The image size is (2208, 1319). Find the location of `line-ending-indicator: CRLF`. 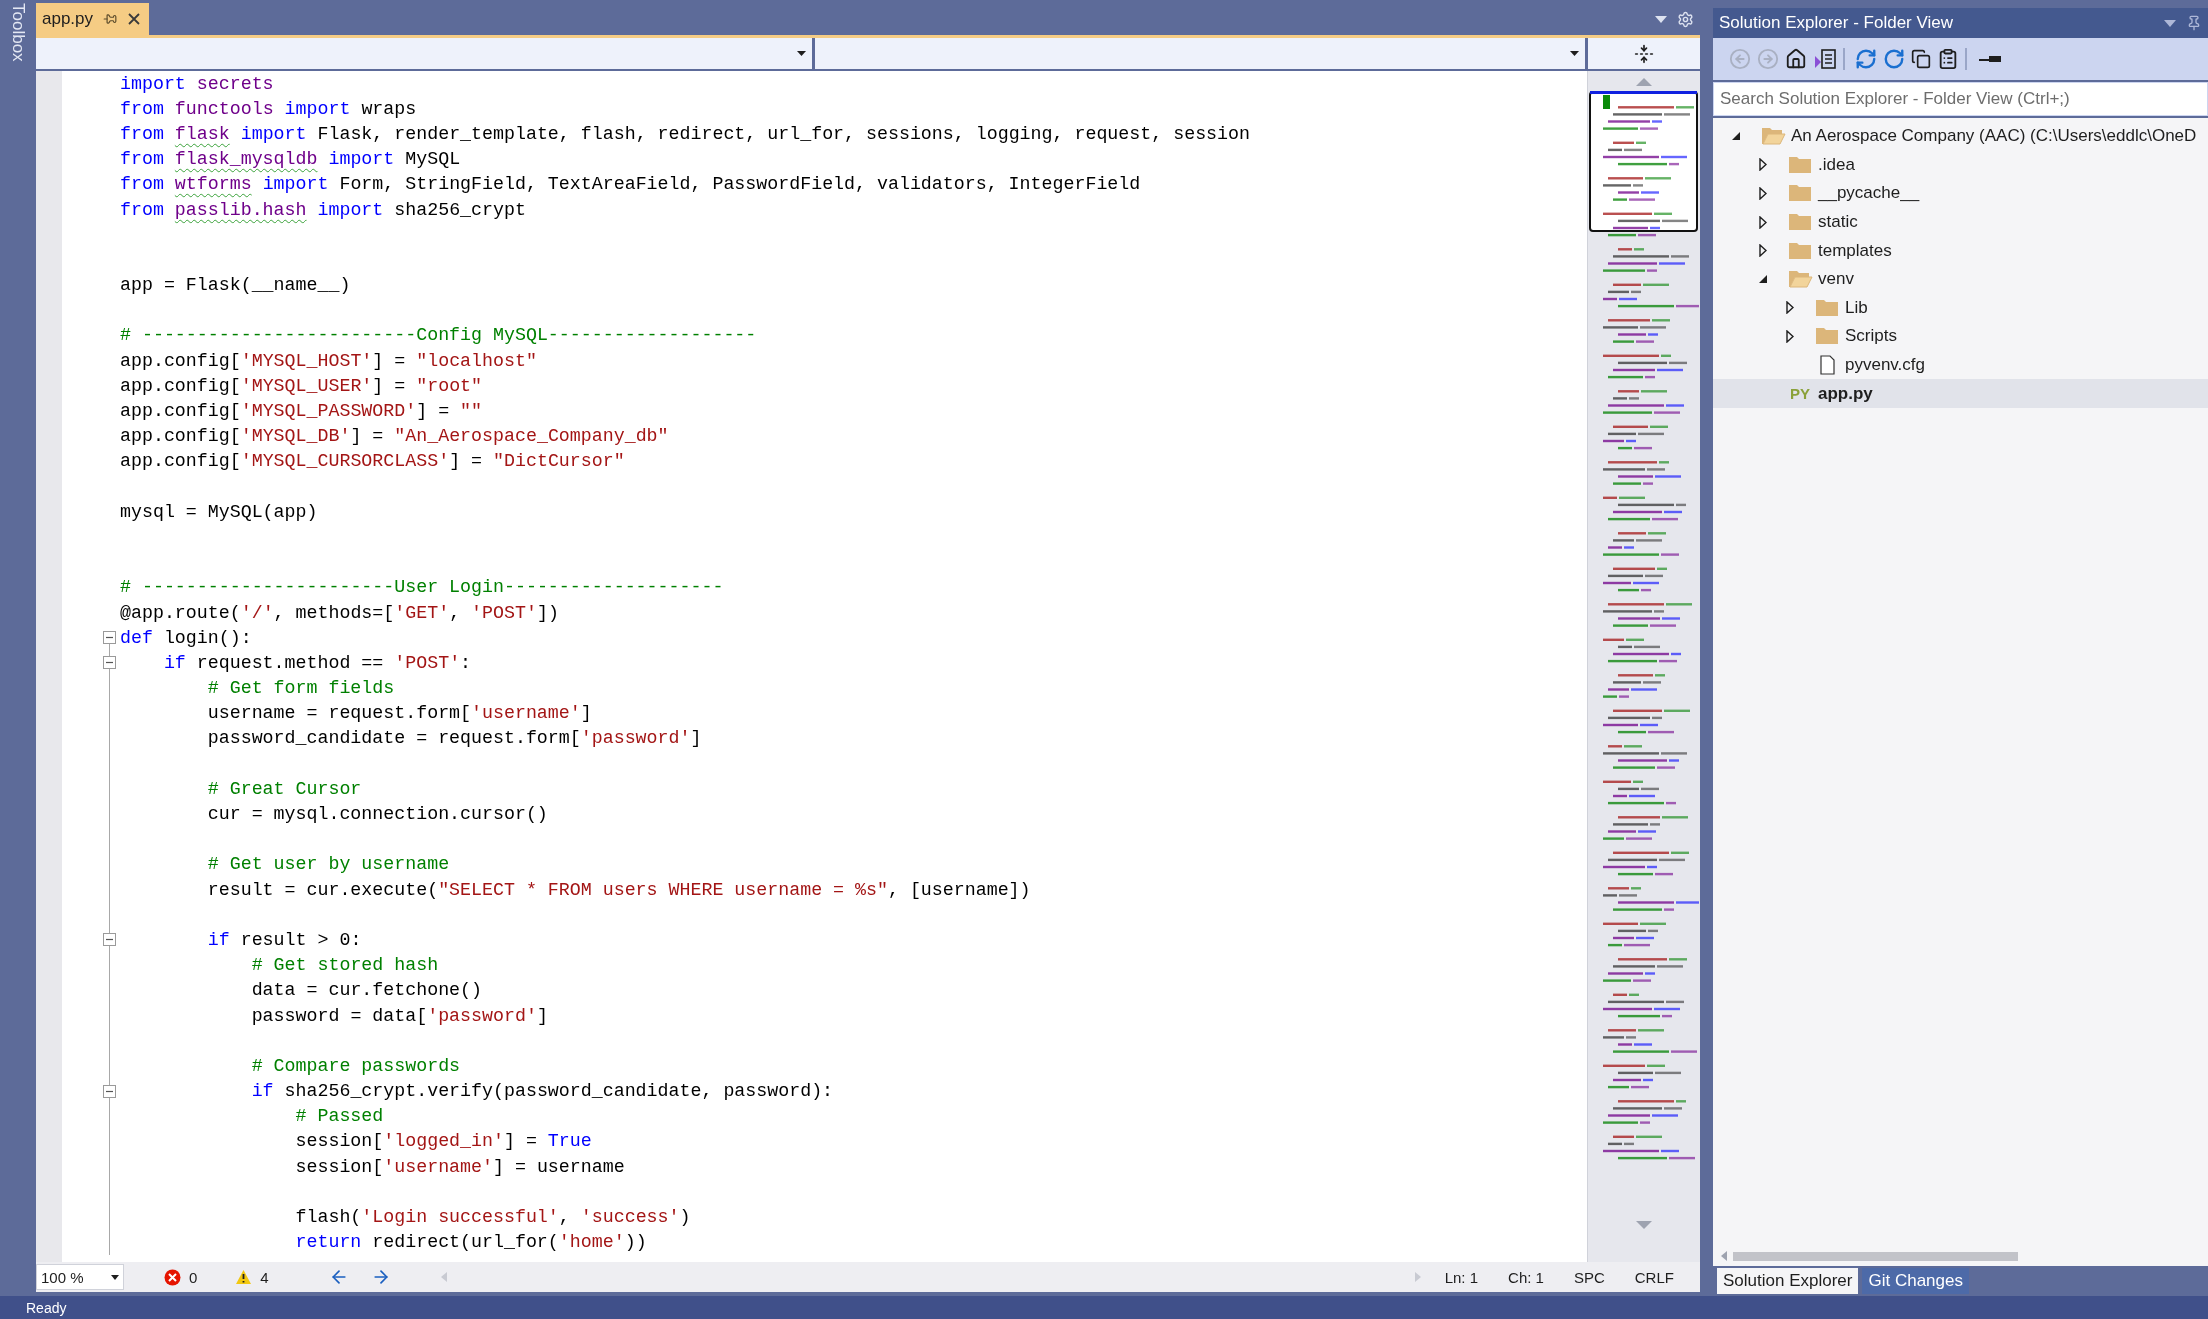

line-ending-indicator: CRLF is located at coordinates (1654, 1277).